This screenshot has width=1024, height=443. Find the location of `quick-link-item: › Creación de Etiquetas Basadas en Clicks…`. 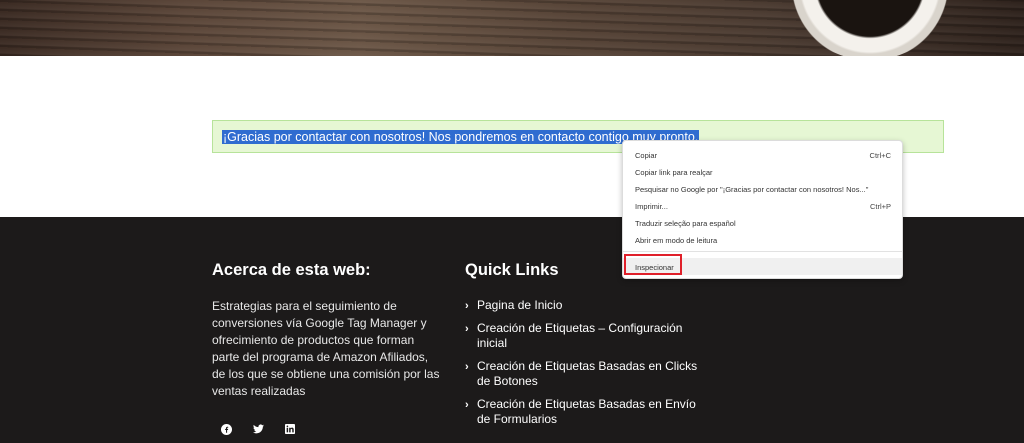

quick-link-item: › Creación de Etiquetas Basadas en Clicks… is located at coordinates (585, 374).